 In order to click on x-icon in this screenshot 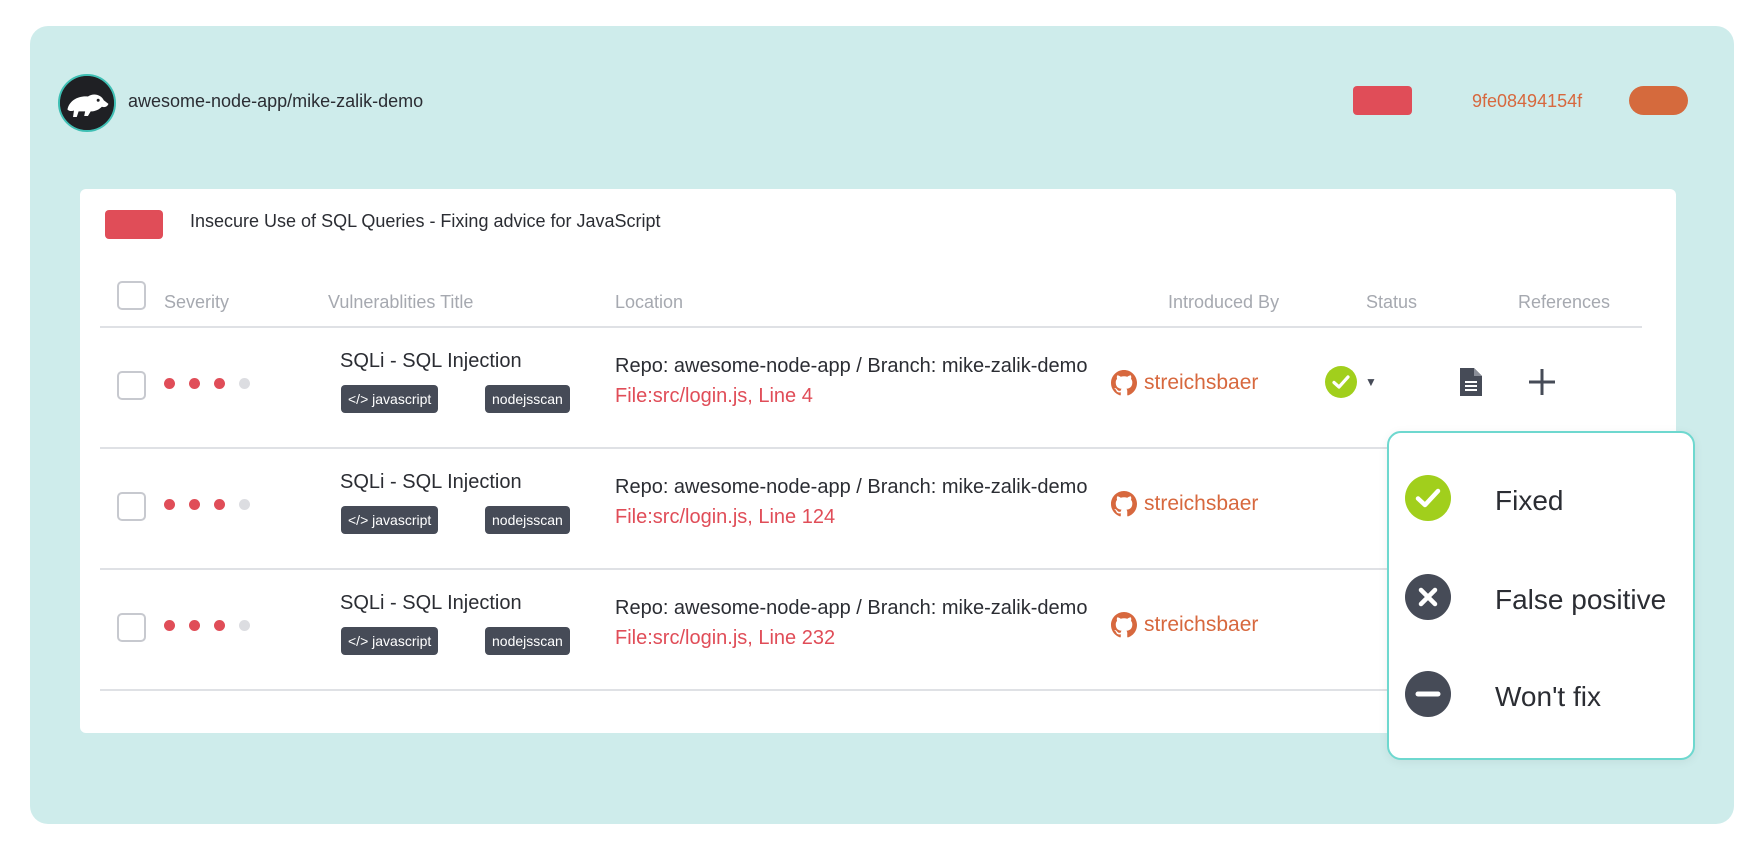, I will do `click(1428, 597)`.